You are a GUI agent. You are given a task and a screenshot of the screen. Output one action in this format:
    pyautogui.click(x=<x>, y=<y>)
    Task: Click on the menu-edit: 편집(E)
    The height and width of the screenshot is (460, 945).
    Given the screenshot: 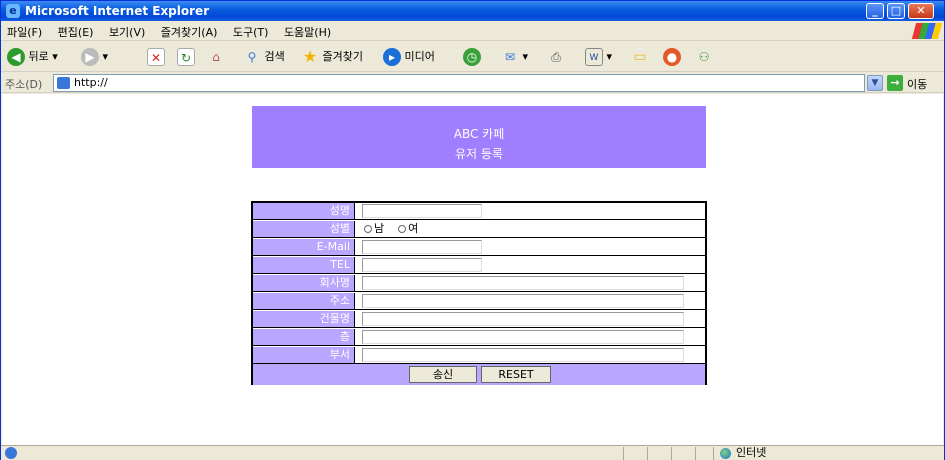 What is the action you would take?
    pyautogui.click(x=76, y=30)
    